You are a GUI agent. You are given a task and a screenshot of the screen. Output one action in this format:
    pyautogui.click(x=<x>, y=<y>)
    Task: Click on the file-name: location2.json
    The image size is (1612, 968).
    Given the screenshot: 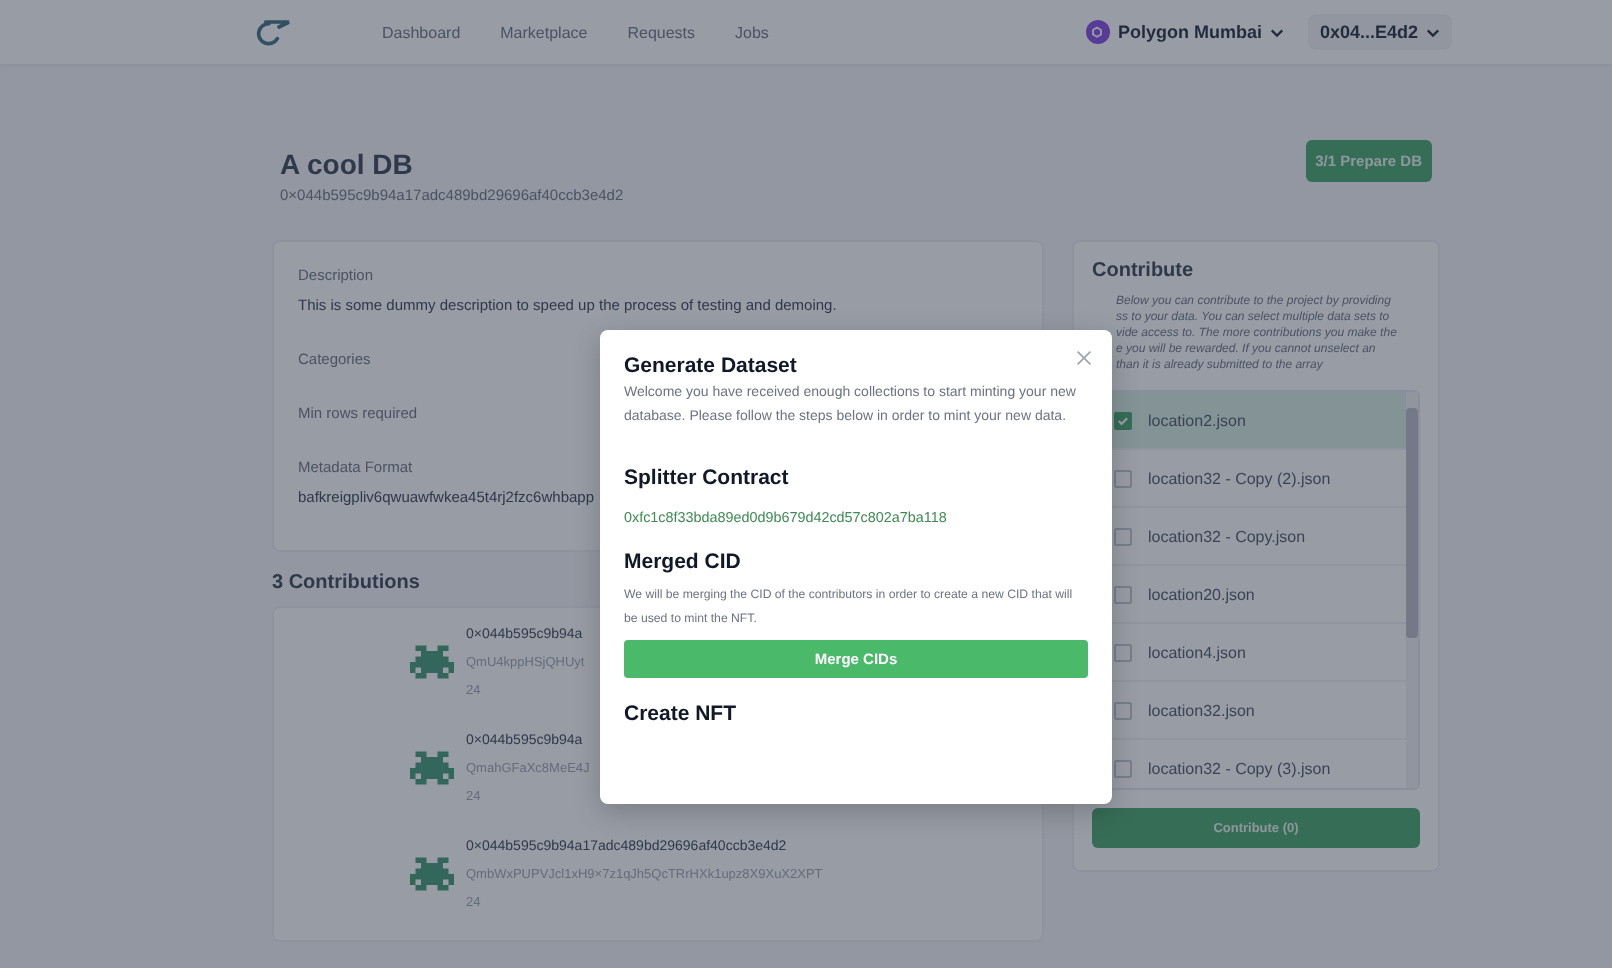 What is the action you would take?
    pyautogui.click(x=1197, y=420)
    